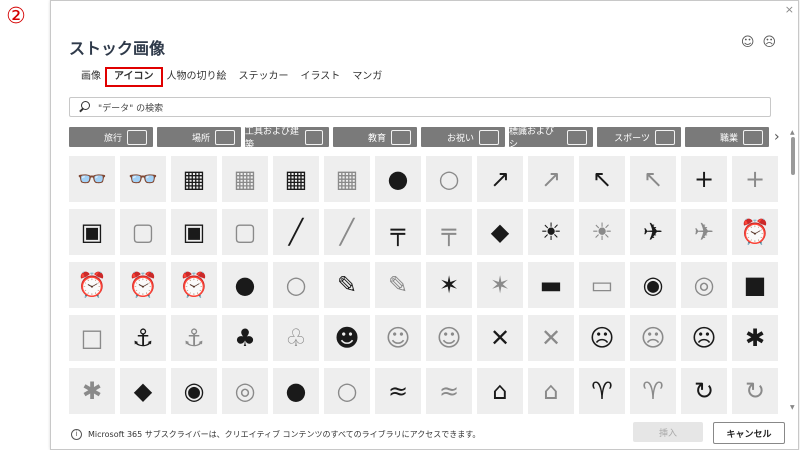 This screenshot has height=450, width=800. I want to click on tab-cartoons: マンガ, so click(367, 77).